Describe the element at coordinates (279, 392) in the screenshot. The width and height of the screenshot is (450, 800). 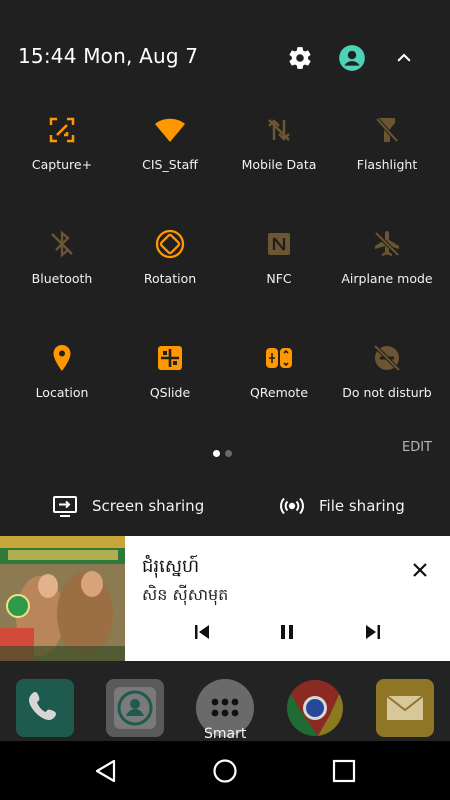
I see `tile-label: QRemote` at that location.